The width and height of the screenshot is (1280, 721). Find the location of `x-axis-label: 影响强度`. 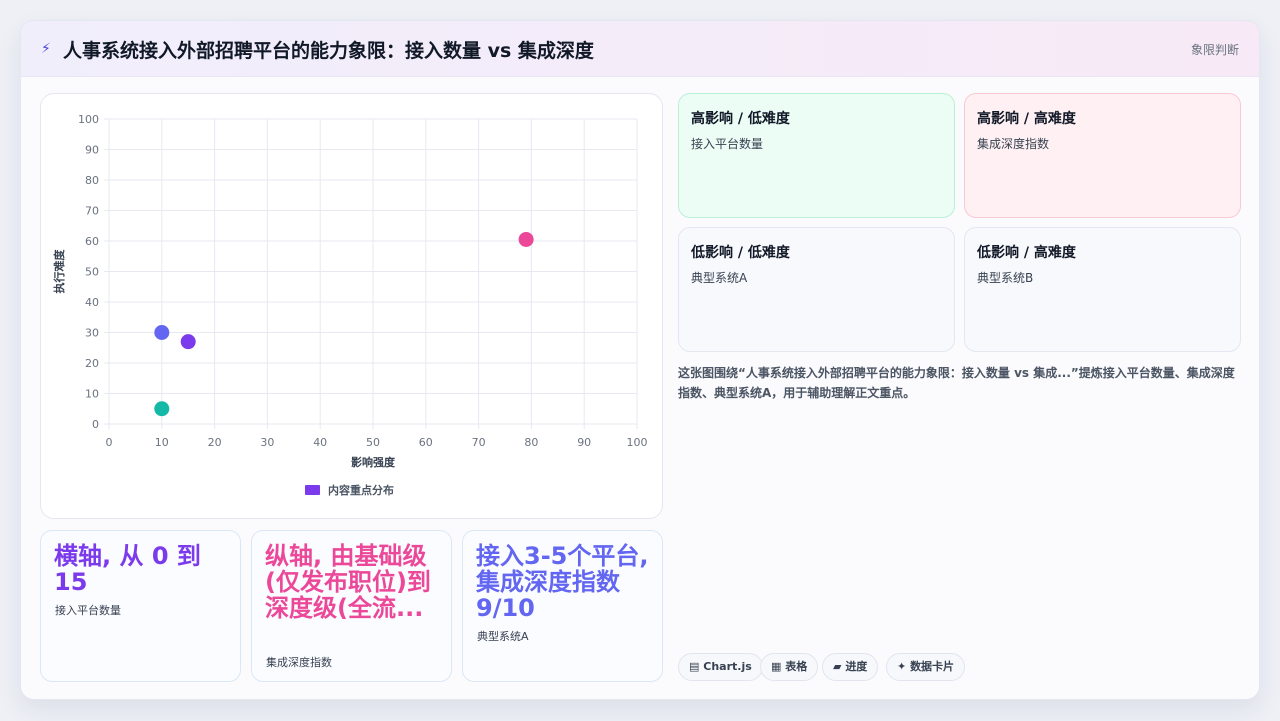

x-axis-label: 影响强度 is located at coordinates (373, 462).